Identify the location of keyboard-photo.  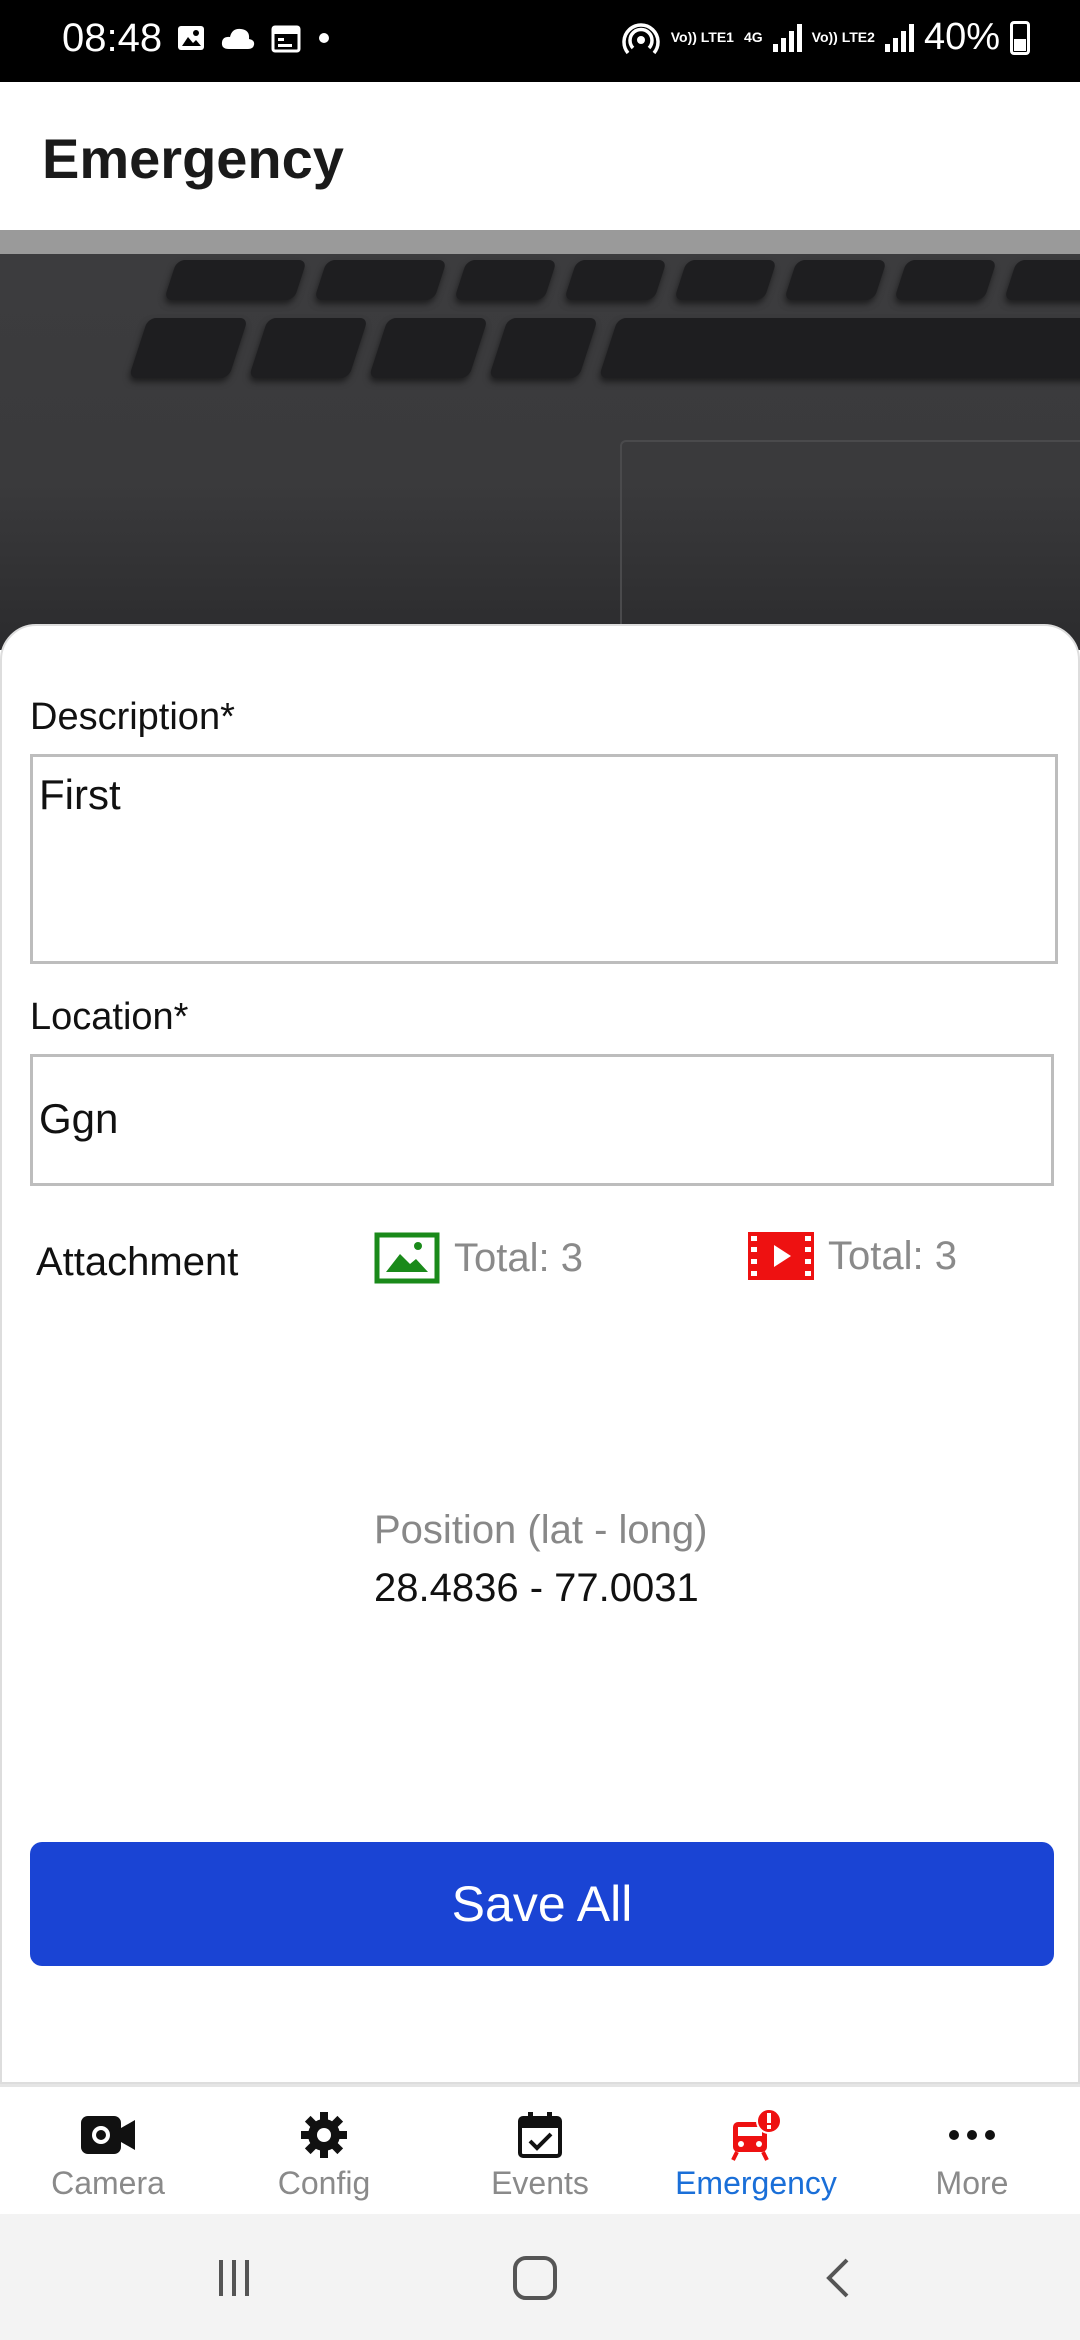
(594, 343).